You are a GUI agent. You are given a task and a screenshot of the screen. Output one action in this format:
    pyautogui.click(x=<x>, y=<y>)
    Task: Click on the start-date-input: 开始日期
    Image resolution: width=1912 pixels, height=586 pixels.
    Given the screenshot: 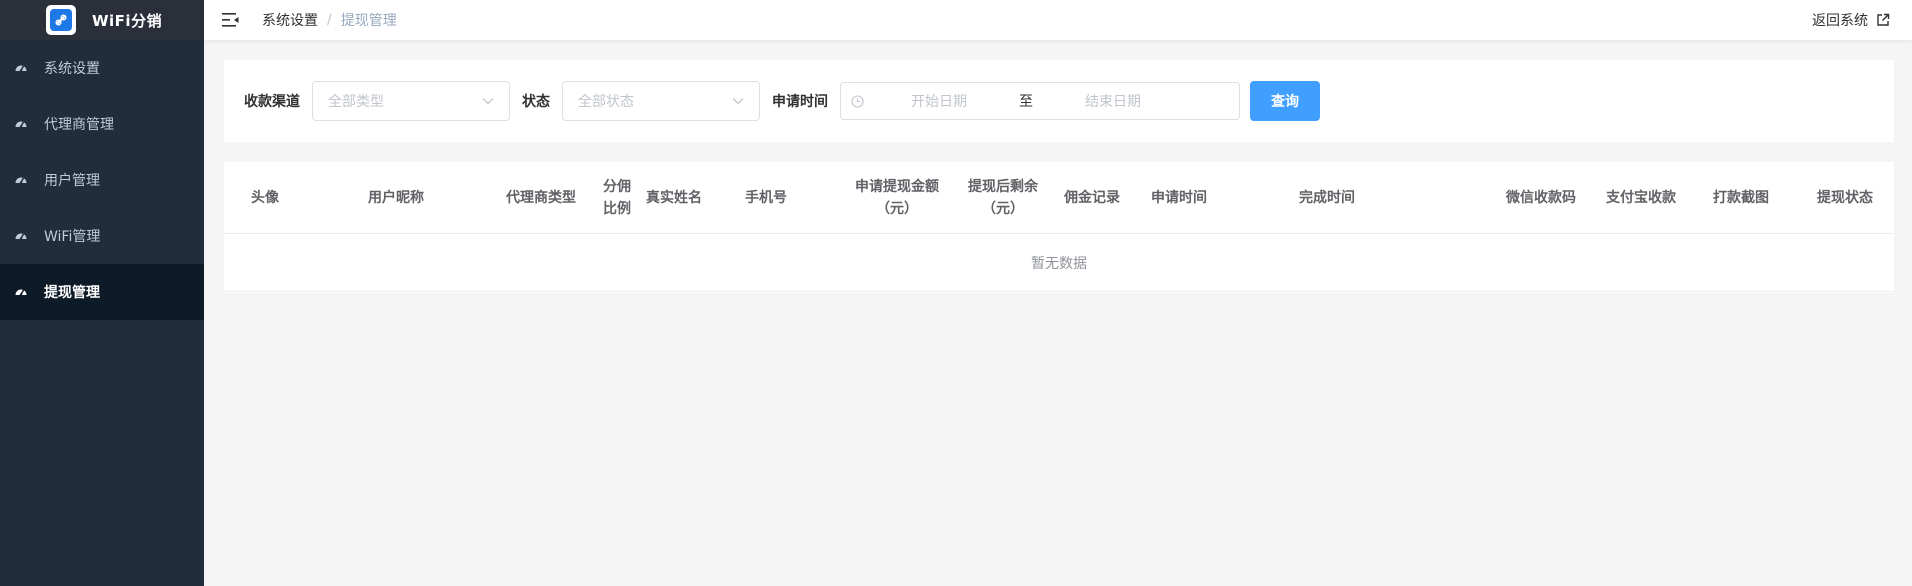 What is the action you would take?
    pyautogui.click(x=939, y=101)
    